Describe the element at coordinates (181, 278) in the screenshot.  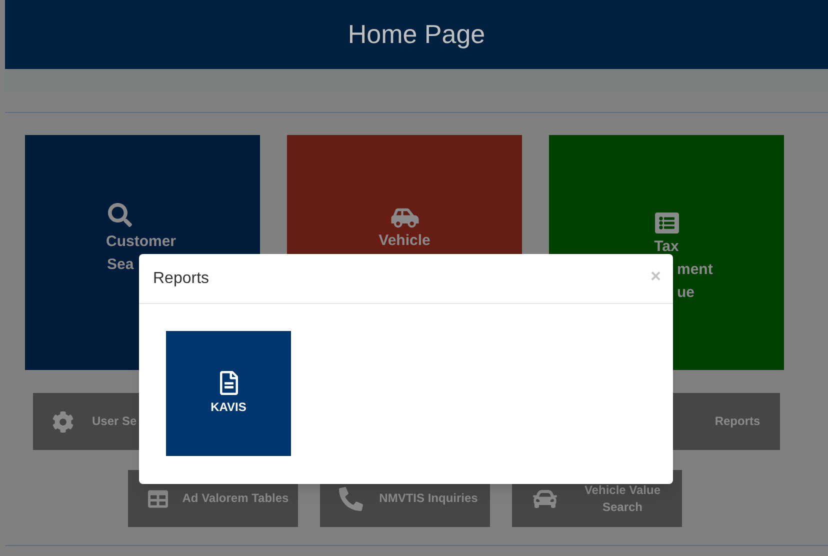
I see `dialog-title: Reports` at that location.